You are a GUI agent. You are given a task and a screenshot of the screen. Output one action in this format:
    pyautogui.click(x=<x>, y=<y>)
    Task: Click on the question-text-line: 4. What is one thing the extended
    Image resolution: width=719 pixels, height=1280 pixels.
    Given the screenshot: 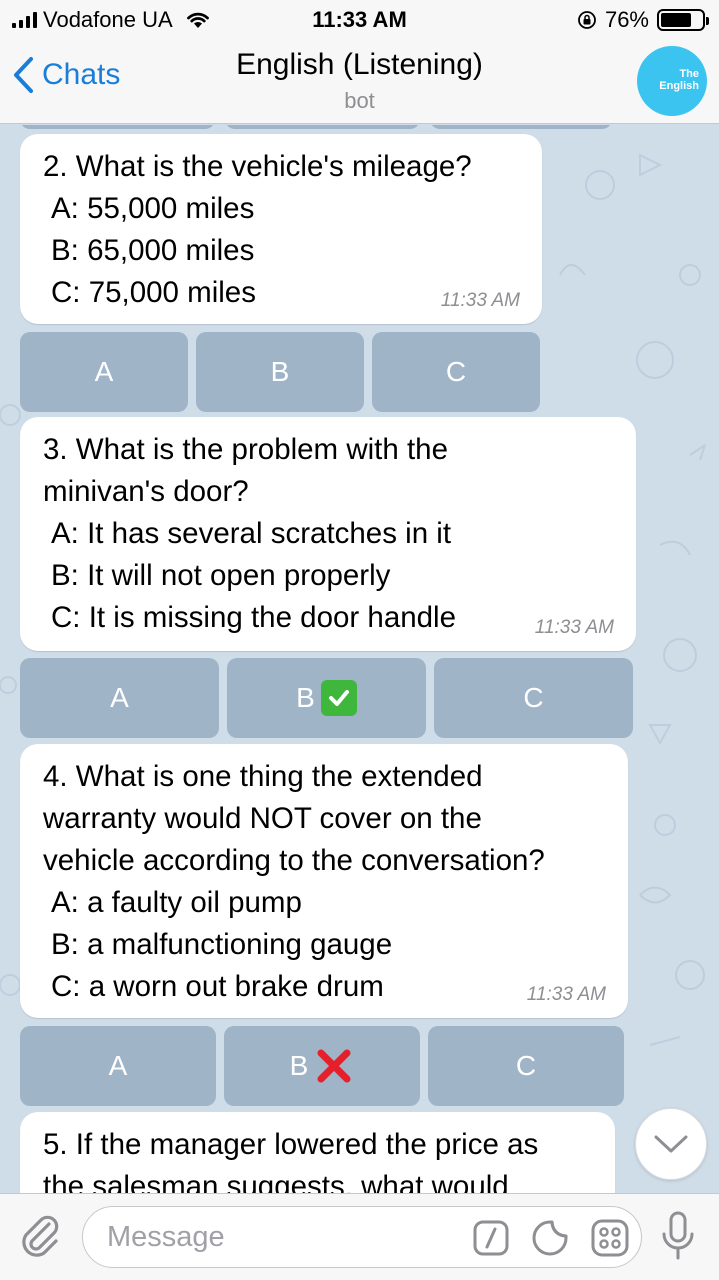 What is the action you would take?
    pyautogui.click(x=263, y=776)
    